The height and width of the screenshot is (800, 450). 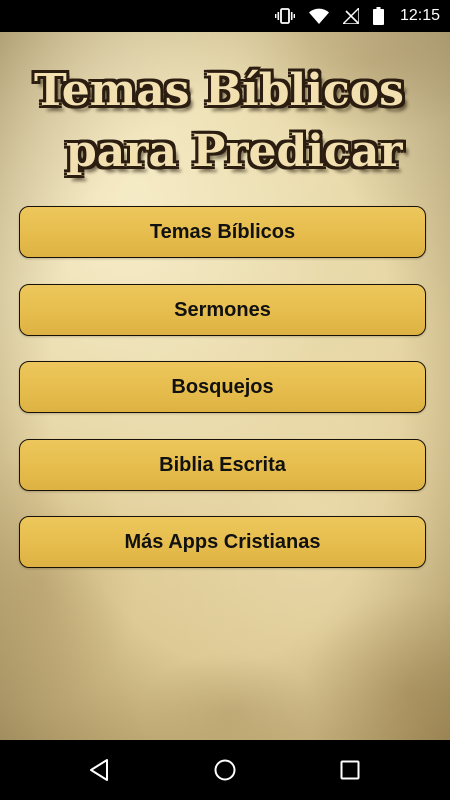 I want to click on app-title-line-1: Temas Bíblicos, so click(x=219, y=90).